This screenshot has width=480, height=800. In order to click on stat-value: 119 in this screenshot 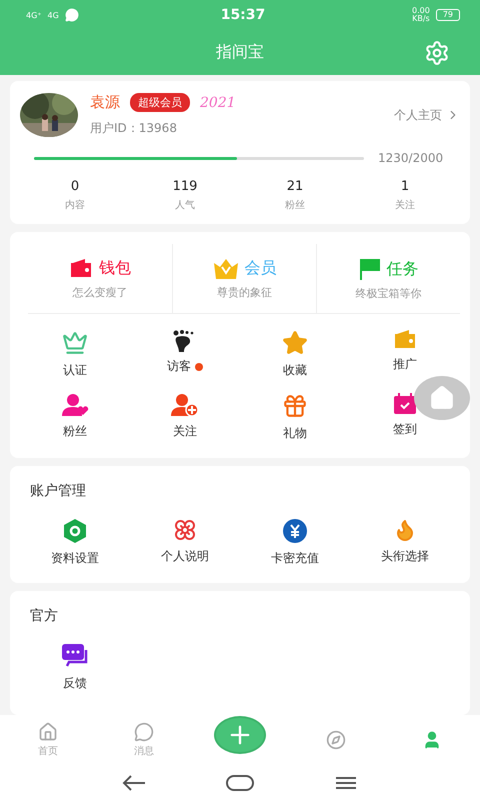, I will do `click(185, 186)`.